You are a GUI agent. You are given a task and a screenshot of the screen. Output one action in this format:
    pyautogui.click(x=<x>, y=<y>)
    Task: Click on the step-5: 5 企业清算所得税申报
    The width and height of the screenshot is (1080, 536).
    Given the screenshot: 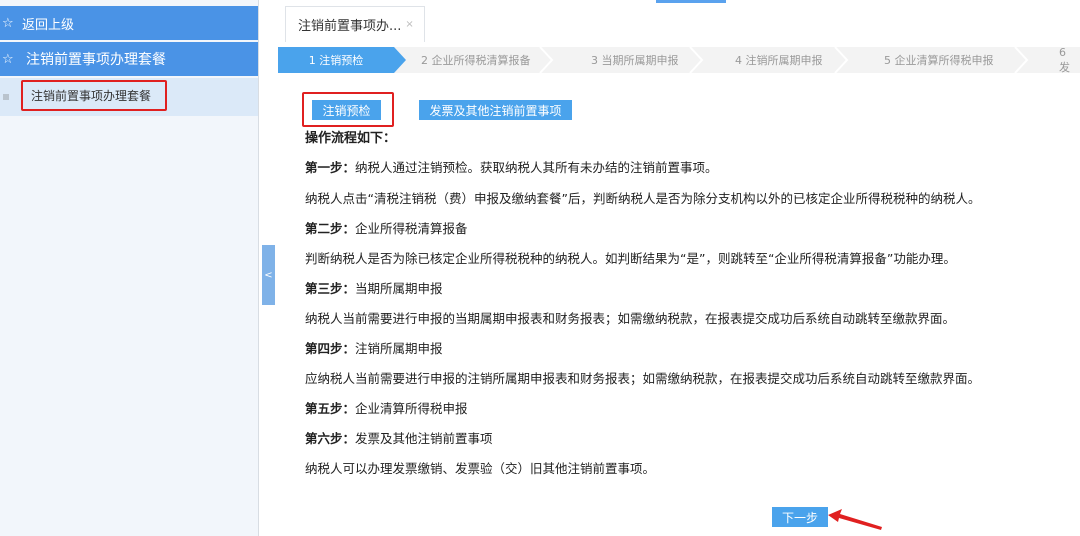 What is the action you would take?
    pyautogui.click(x=939, y=60)
    